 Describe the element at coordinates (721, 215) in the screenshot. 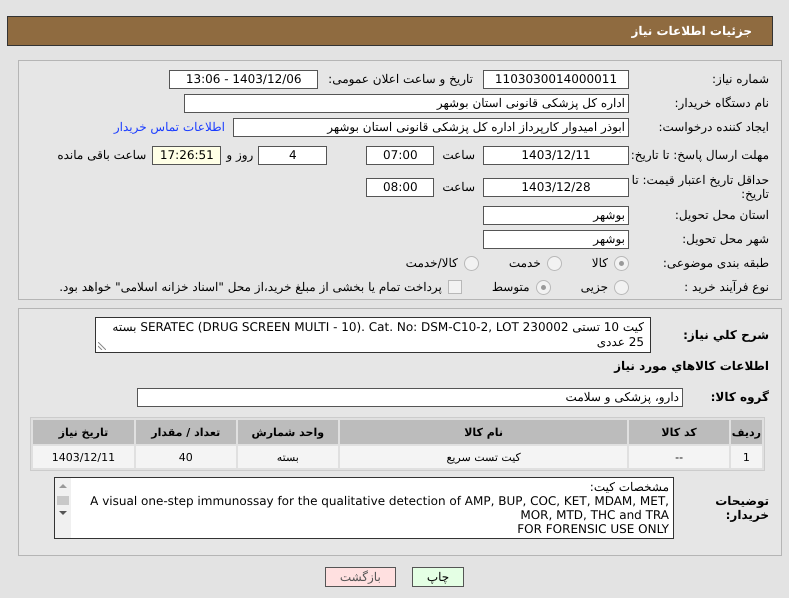

I see `field-label: استان محل تحویل:` at that location.